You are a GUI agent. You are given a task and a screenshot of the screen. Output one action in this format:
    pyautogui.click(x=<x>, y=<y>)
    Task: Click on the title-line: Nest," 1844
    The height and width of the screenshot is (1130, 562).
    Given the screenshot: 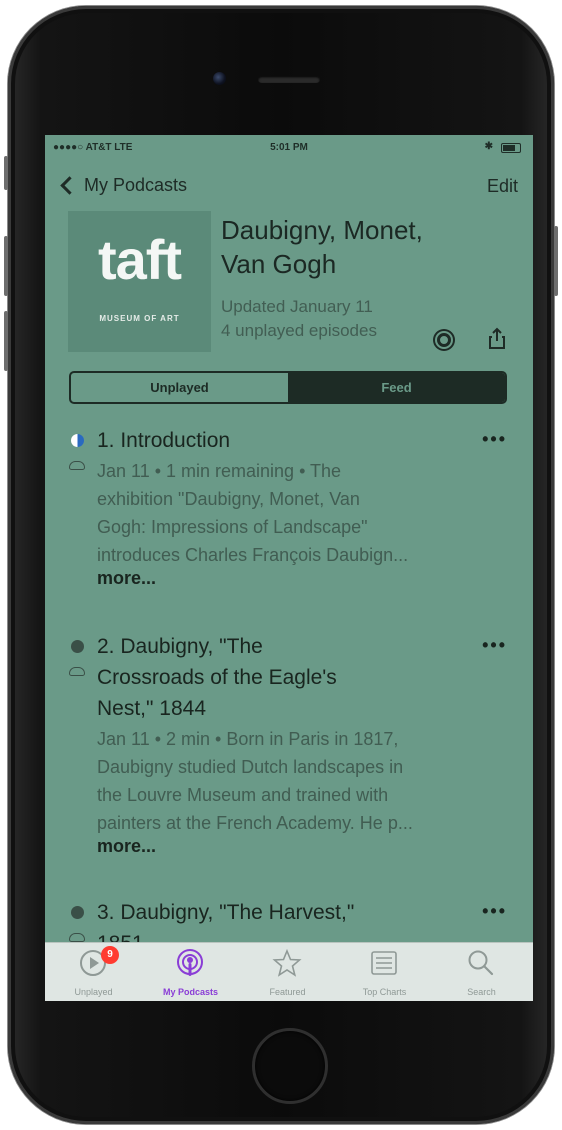 What is the action you would take?
    pyautogui.click(x=152, y=708)
    